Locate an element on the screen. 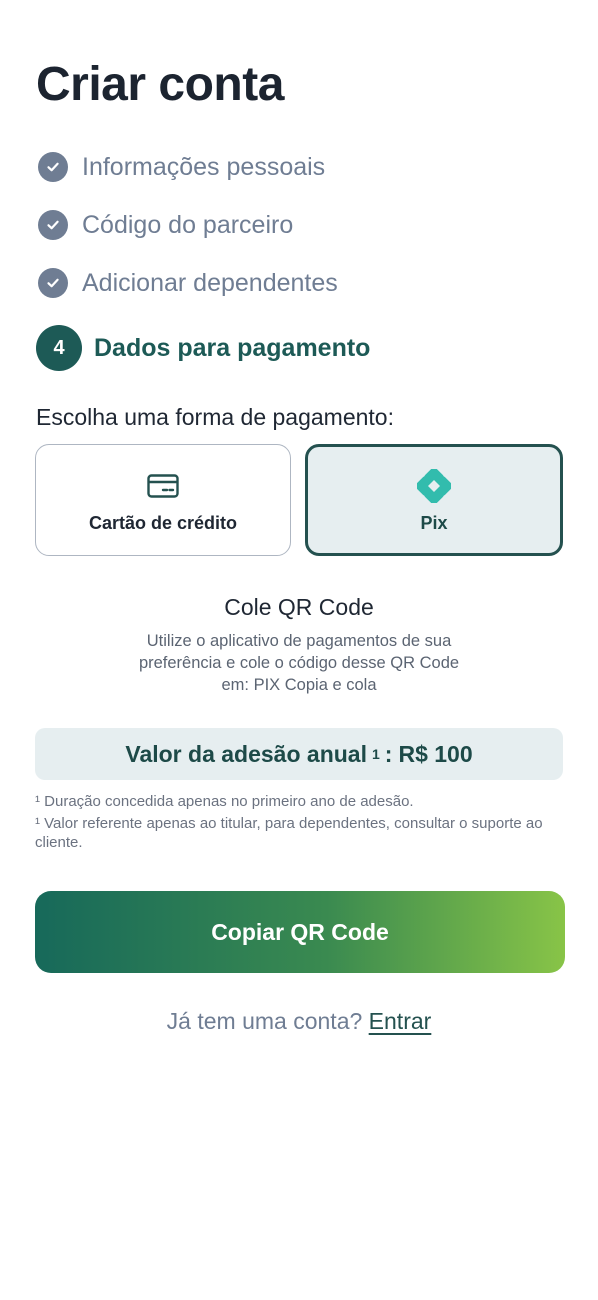  credit-card-icon is located at coordinates (163, 486).